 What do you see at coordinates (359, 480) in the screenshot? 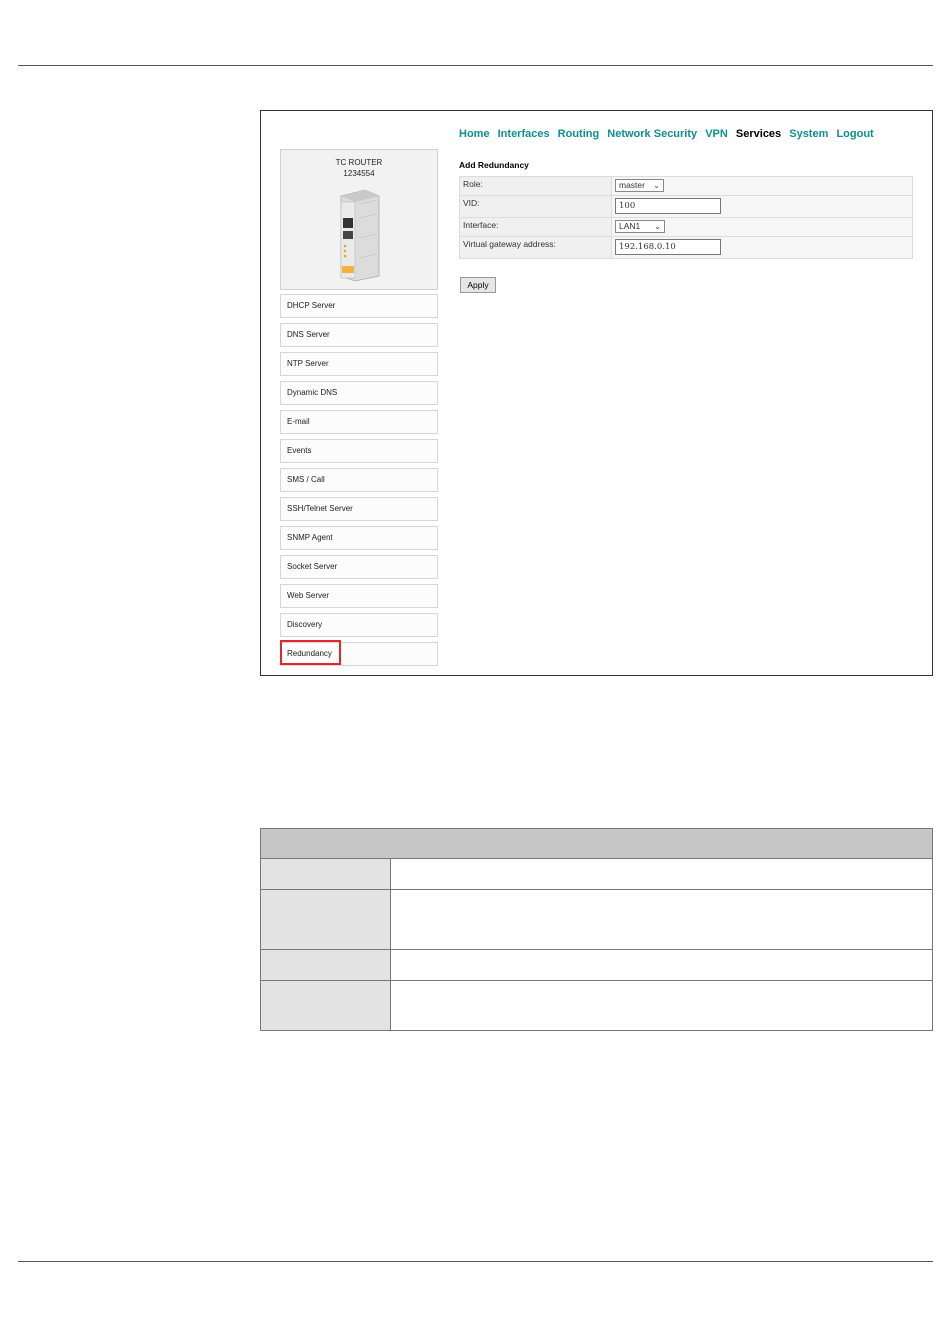
I see `side-menu-sms-call: SMS / Call` at bounding box center [359, 480].